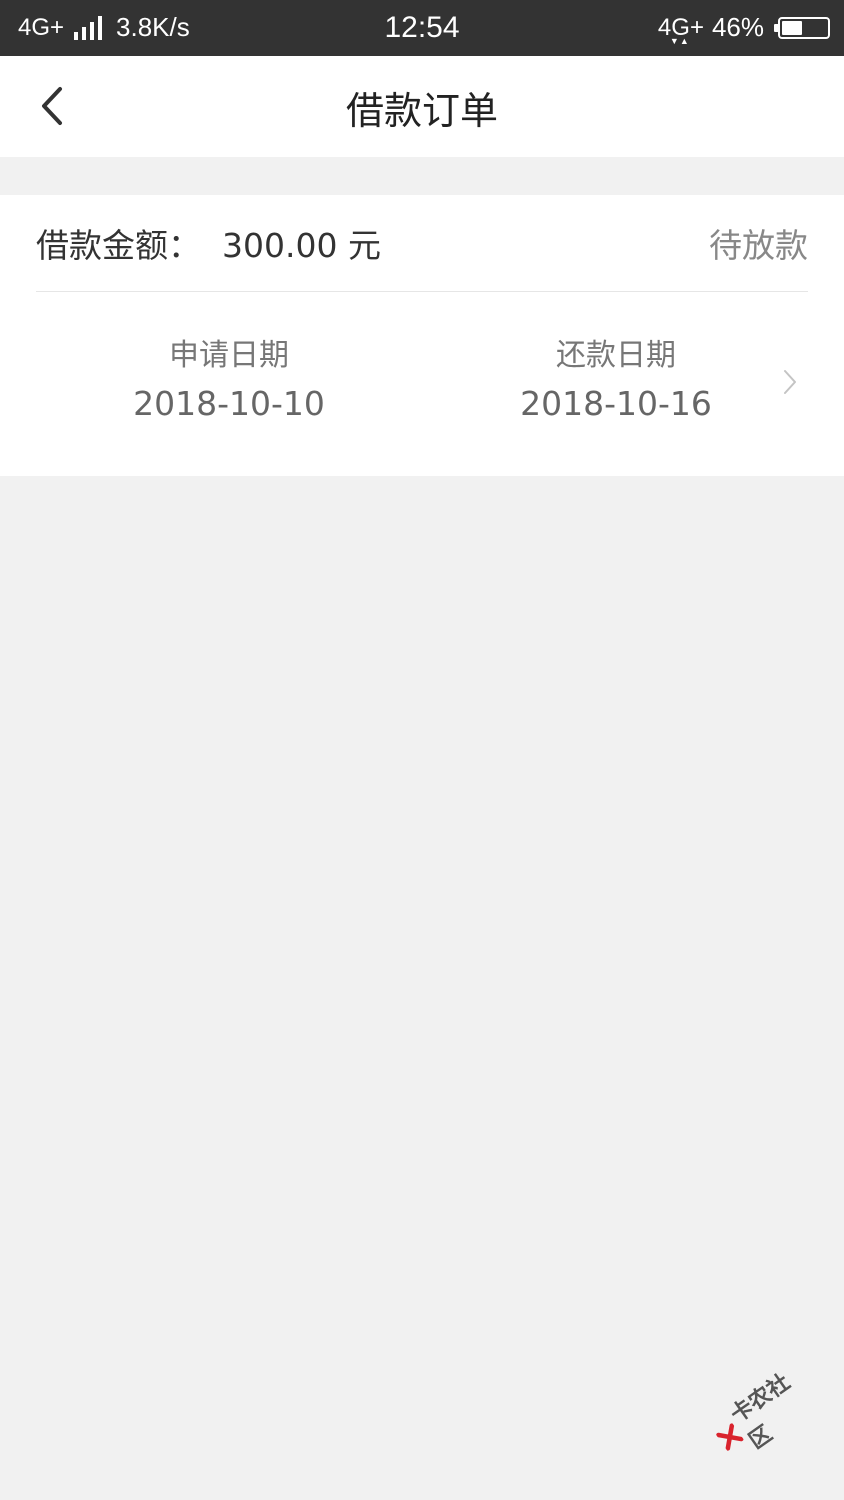  Describe the element at coordinates (790, 382) in the screenshot. I see `chevron-right-icon` at that location.